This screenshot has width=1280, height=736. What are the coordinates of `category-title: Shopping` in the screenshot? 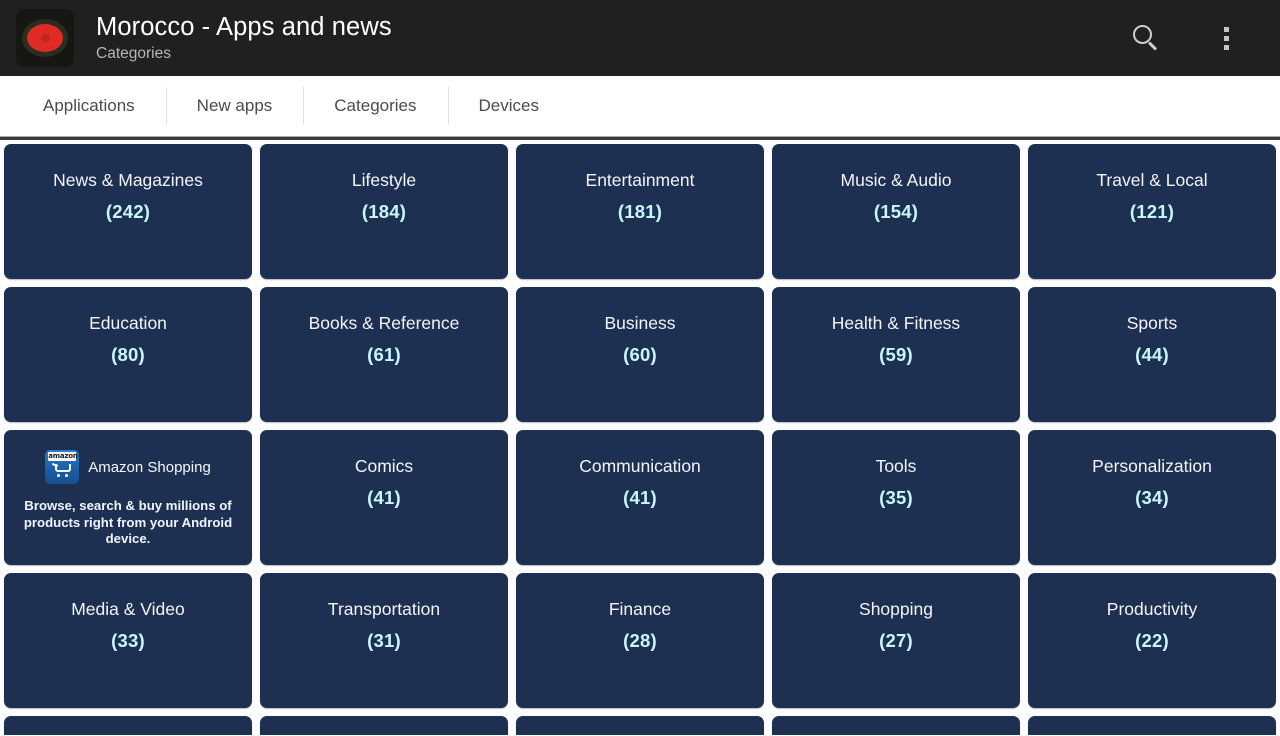 It's located at (896, 609).